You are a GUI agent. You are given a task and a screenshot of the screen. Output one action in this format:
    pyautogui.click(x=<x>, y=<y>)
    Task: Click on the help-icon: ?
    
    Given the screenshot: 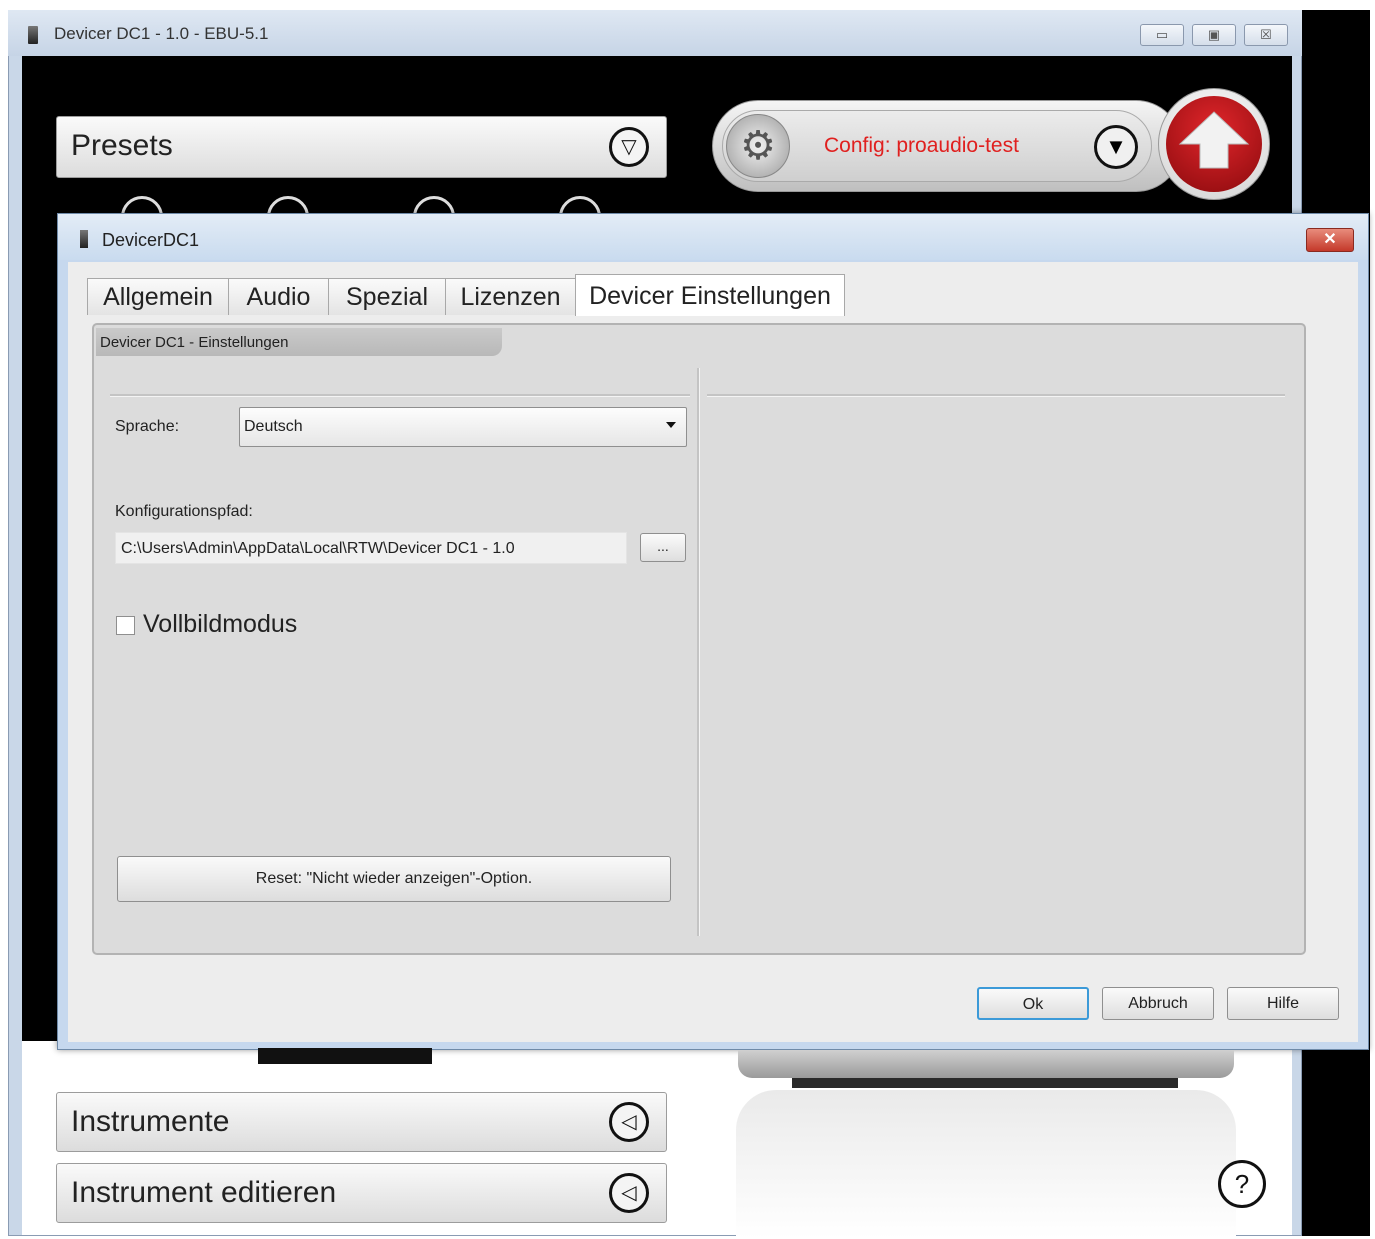 What is the action you would take?
    pyautogui.click(x=1242, y=1184)
    